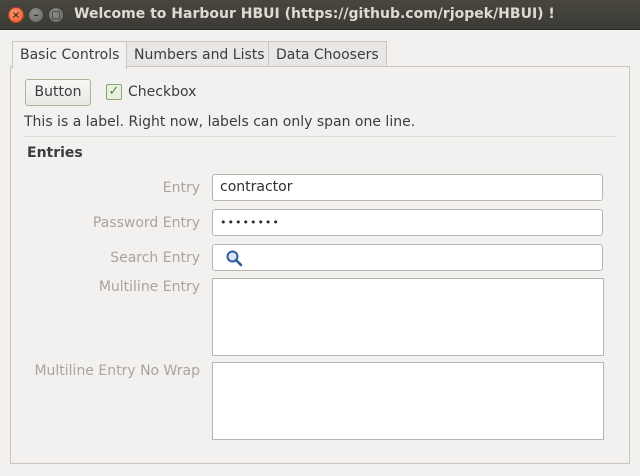  What do you see at coordinates (407, 187) in the screenshot?
I see `entry-field: contractor` at bounding box center [407, 187].